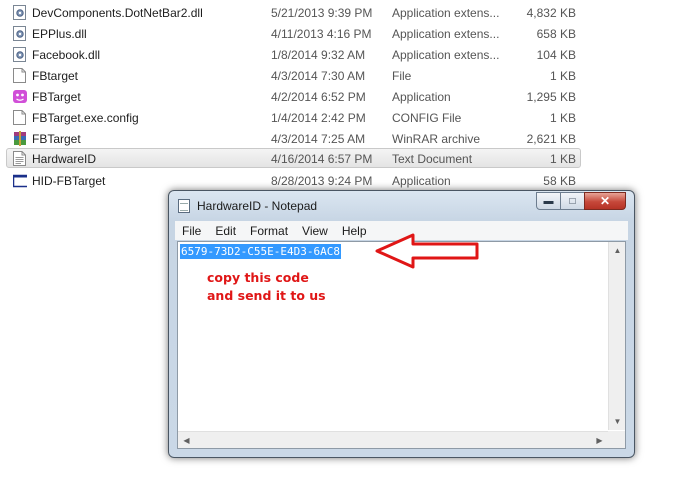  What do you see at coordinates (20, 75) in the screenshot?
I see `blank-file-icon` at bounding box center [20, 75].